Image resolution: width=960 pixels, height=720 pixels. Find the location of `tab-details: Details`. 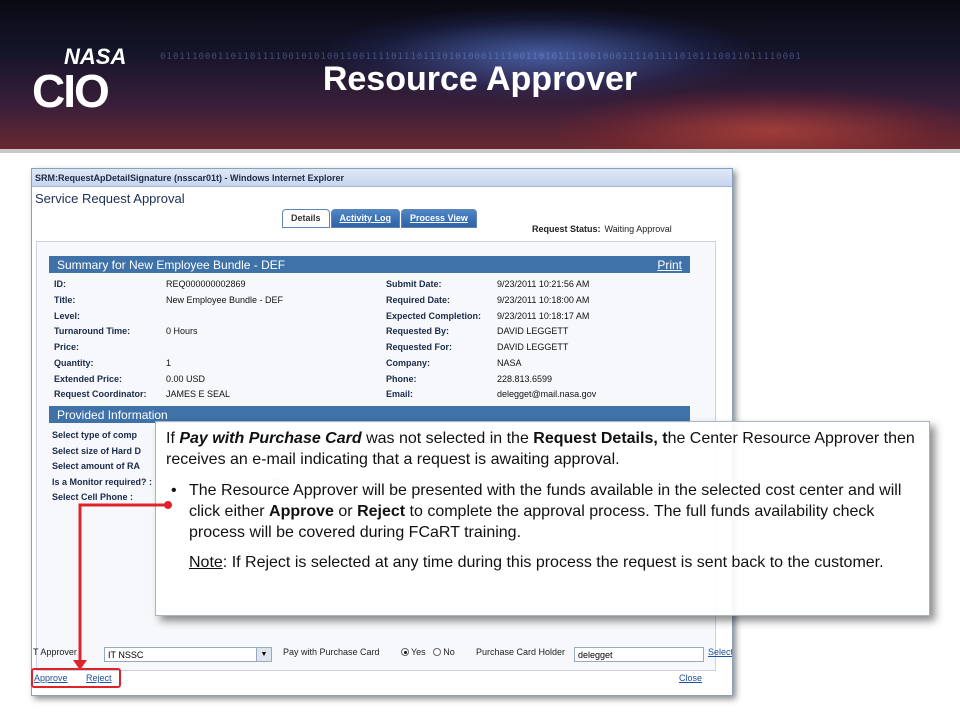

tab-details: Details is located at coordinates (306, 218).